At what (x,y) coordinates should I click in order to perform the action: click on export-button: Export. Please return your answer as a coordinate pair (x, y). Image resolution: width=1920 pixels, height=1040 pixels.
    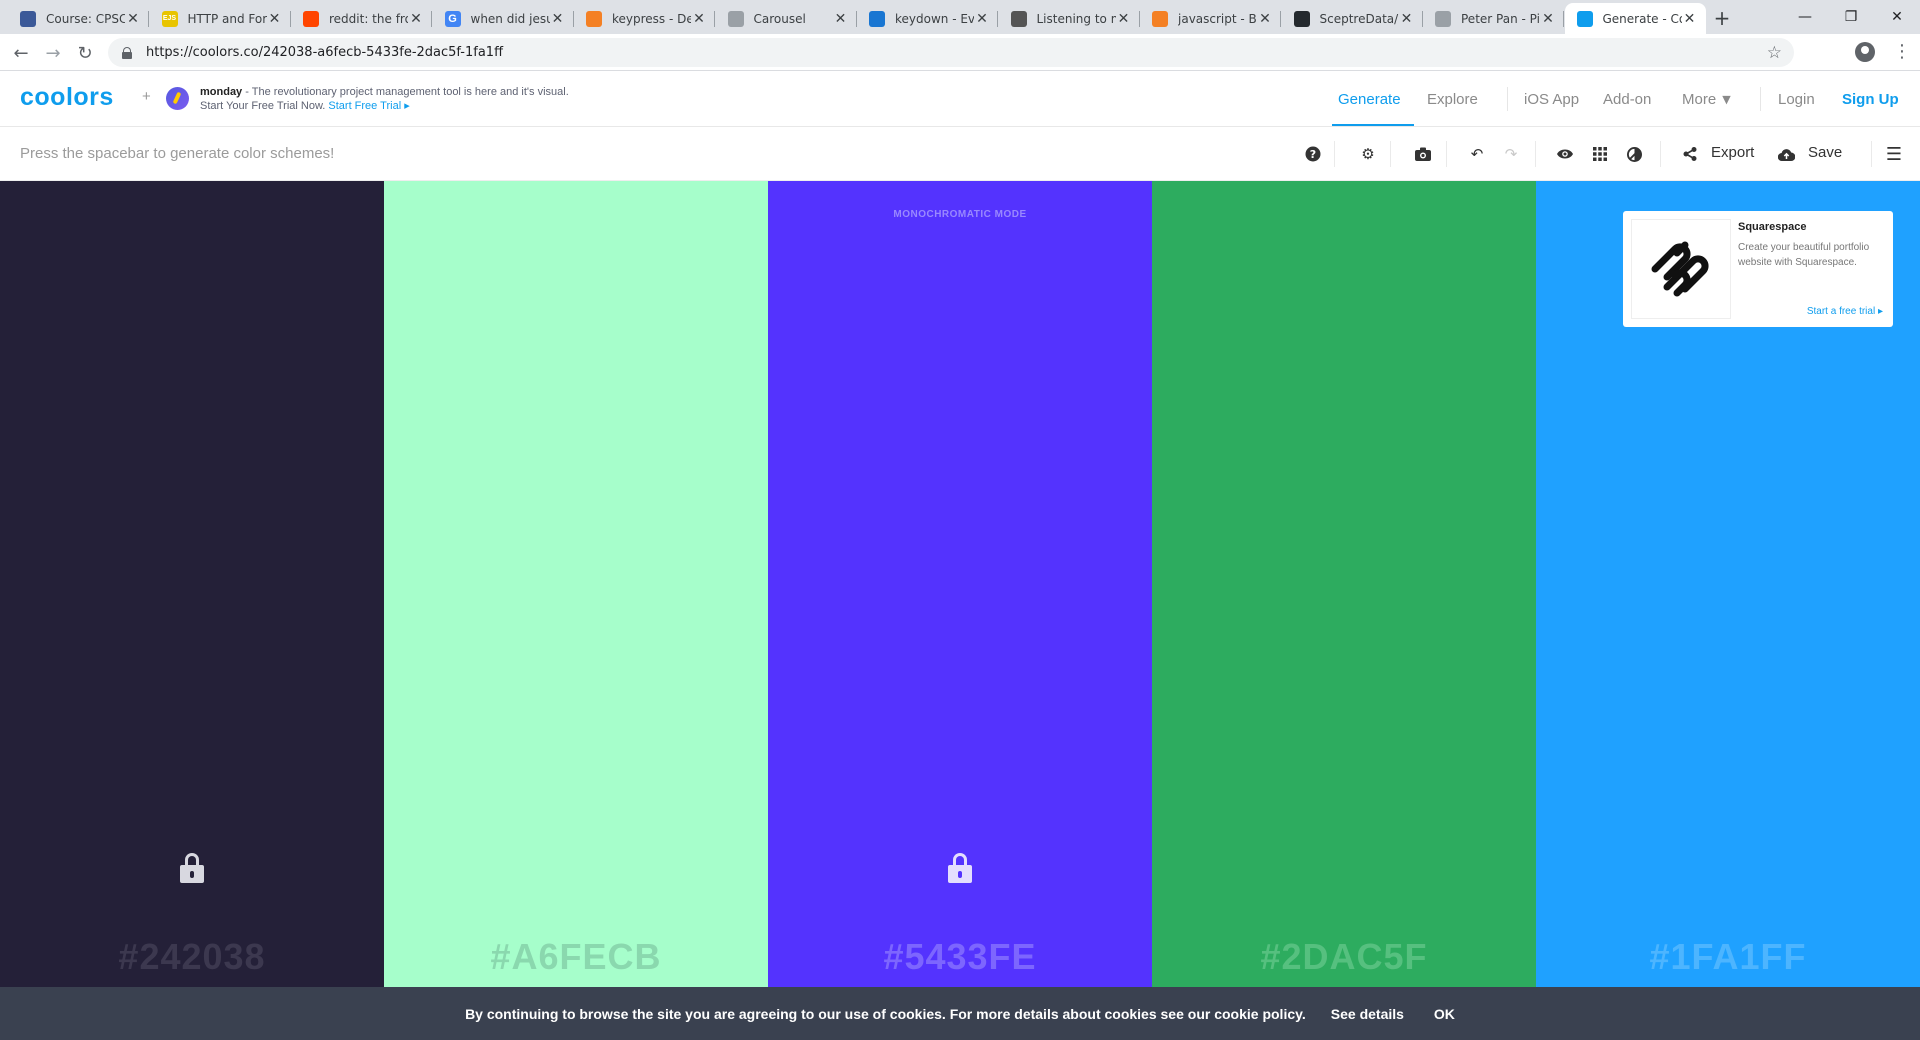
    Looking at the image, I should click on (1732, 152).